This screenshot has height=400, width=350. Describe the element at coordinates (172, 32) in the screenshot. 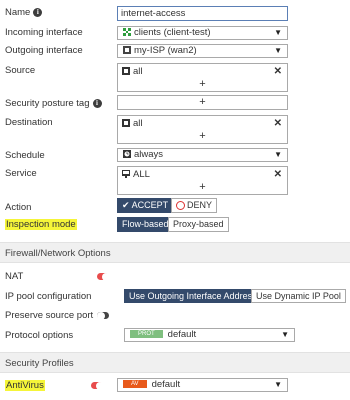

I see `incoming-interface-value: clients (client-test)` at that location.